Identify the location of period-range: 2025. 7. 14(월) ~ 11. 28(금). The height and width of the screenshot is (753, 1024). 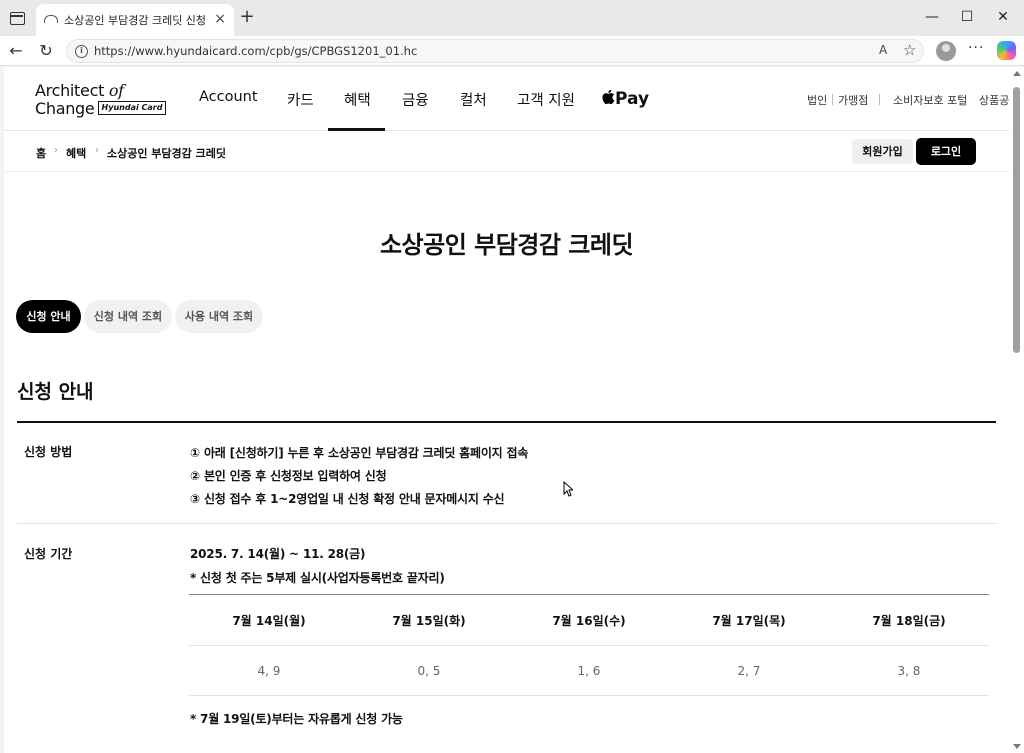
(278, 554).